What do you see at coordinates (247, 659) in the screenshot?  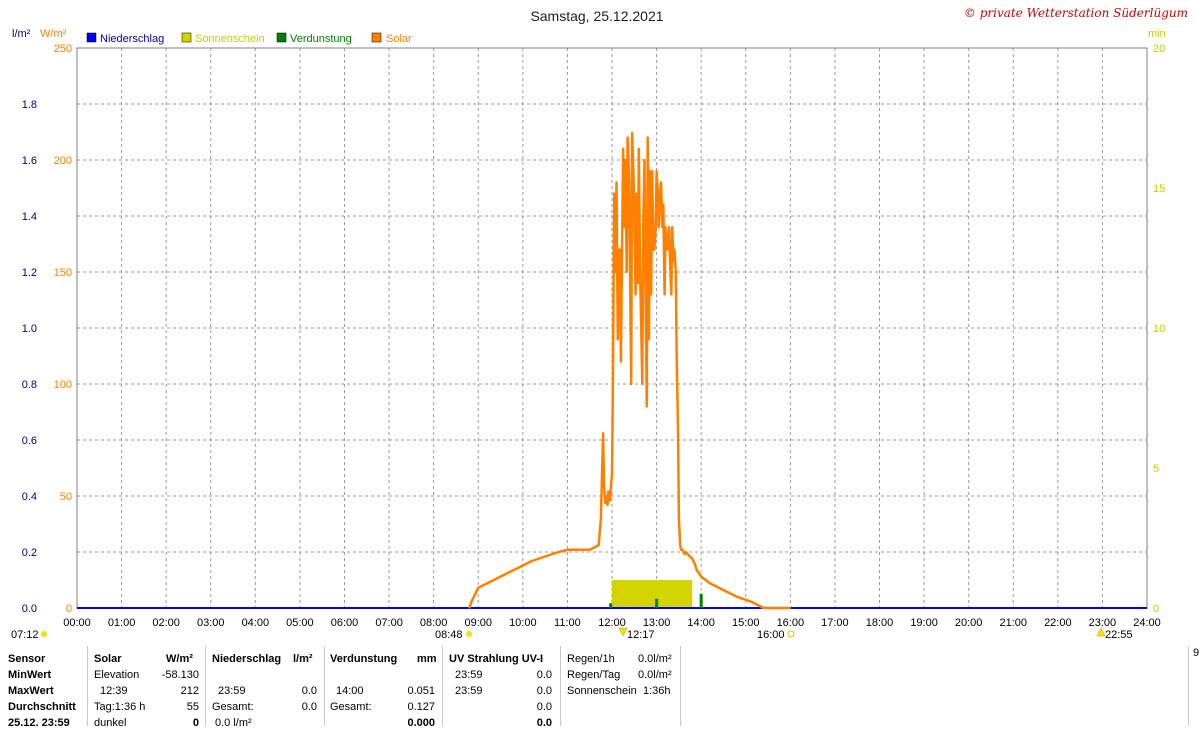 I see `rain-header: Niederschlag` at bounding box center [247, 659].